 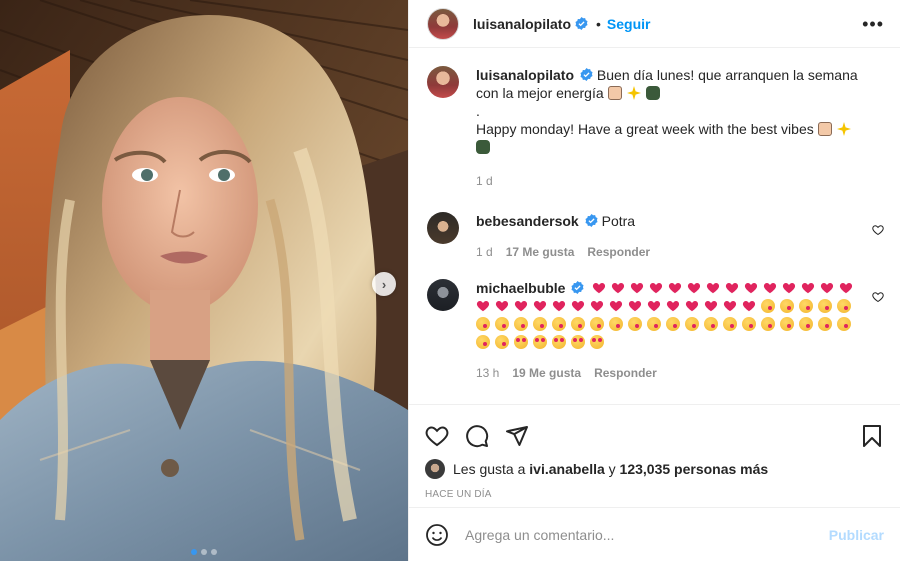 I want to click on post-header: luisanalopilato • Seguir •••, so click(x=654, y=24).